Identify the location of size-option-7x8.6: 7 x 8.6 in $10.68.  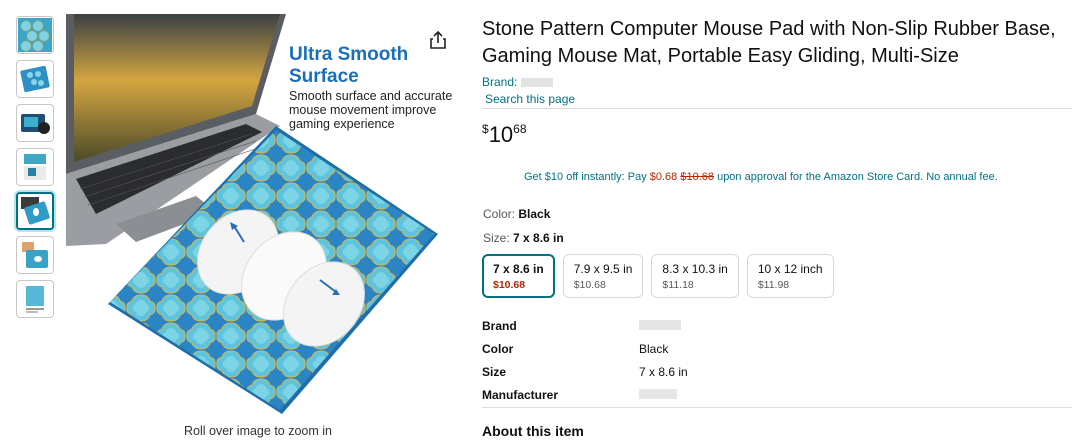
(518, 276).